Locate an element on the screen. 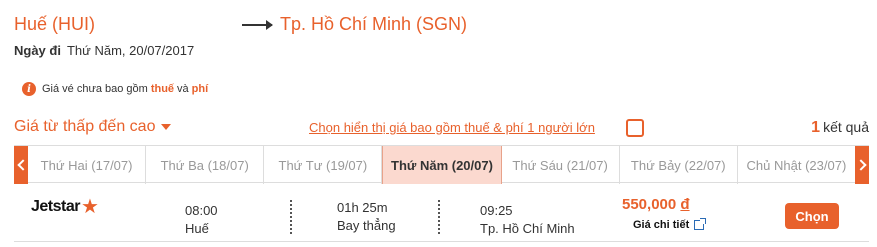 This screenshot has height=247, width=877. select-flight-button: Chọn is located at coordinates (812, 216).